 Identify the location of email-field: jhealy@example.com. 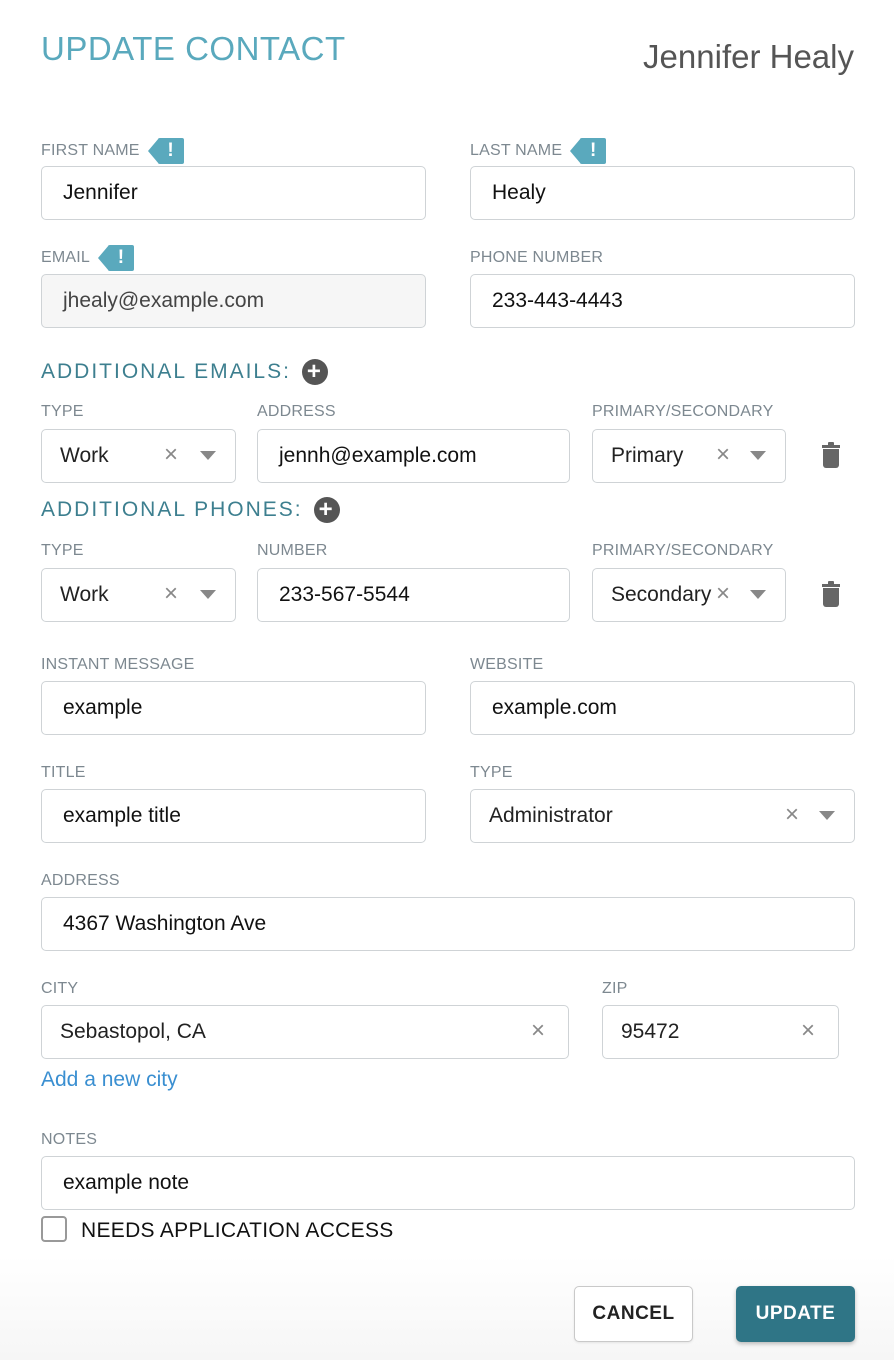
(233, 301).